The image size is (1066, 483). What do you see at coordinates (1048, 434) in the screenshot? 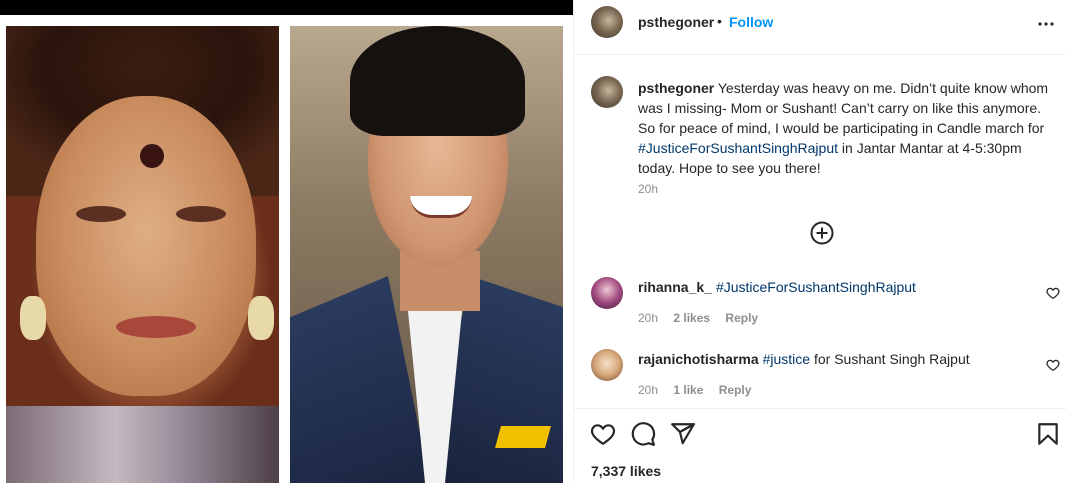
I see `bookmark-icon` at bounding box center [1048, 434].